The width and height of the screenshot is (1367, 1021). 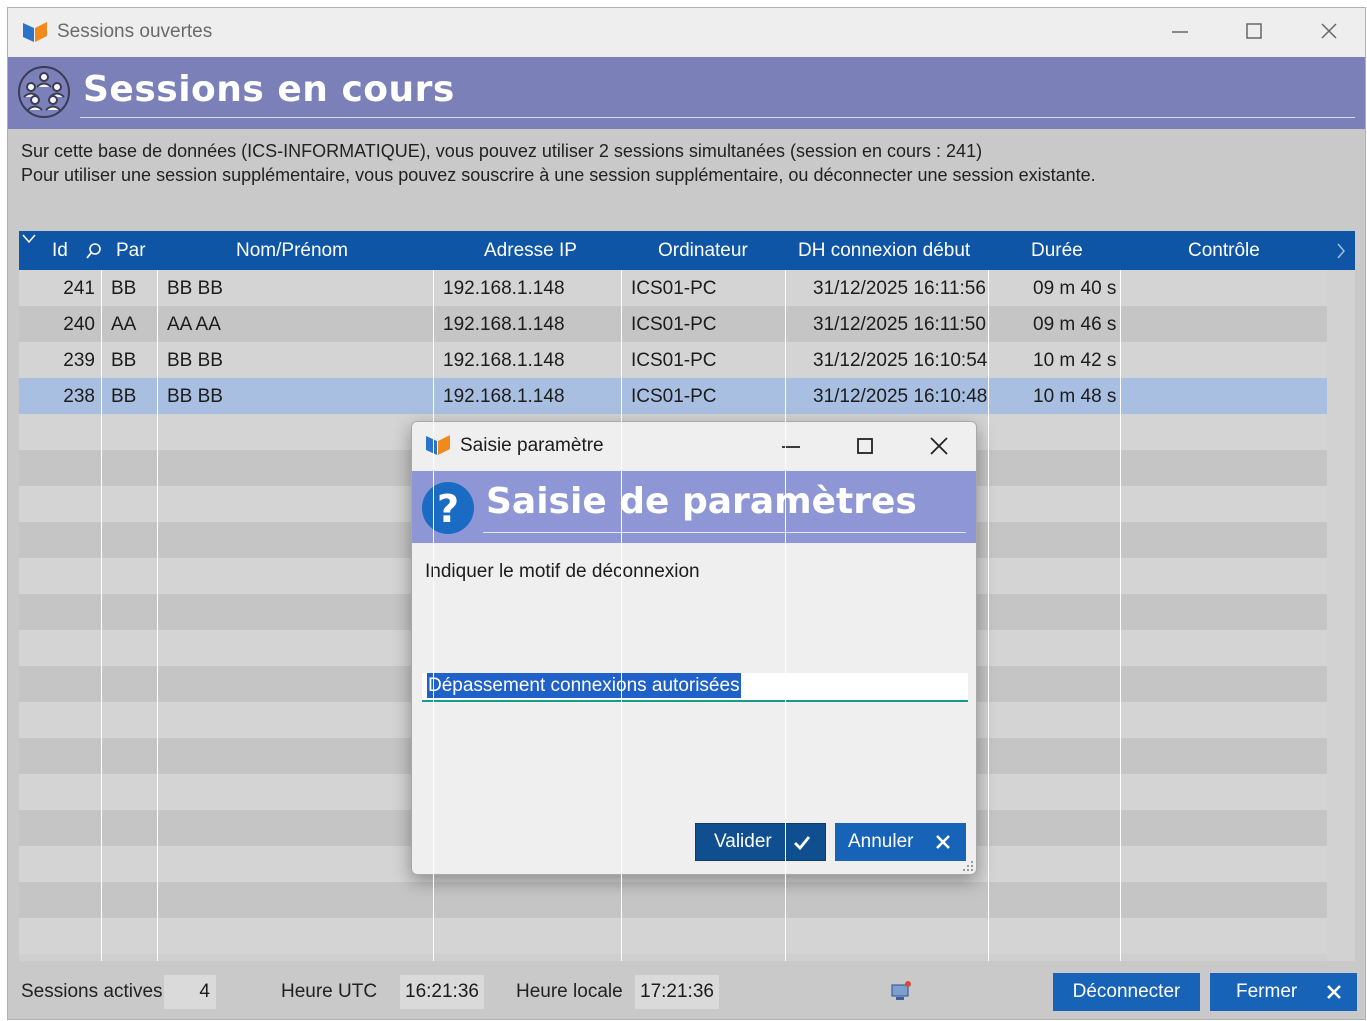 What do you see at coordinates (899, 288) in the screenshot?
I see `cell-dh: 31/12/2025 16:11:56` at bounding box center [899, 288].